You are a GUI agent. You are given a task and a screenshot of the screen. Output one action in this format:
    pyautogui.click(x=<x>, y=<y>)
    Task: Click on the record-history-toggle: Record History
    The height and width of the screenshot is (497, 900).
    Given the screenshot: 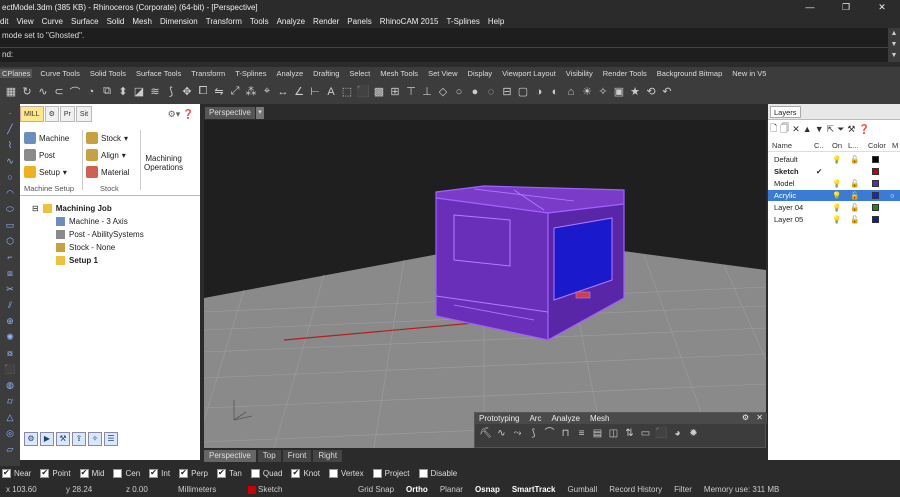 What is the action you would take?
    pyautogui.click(x=635, y=489)
    